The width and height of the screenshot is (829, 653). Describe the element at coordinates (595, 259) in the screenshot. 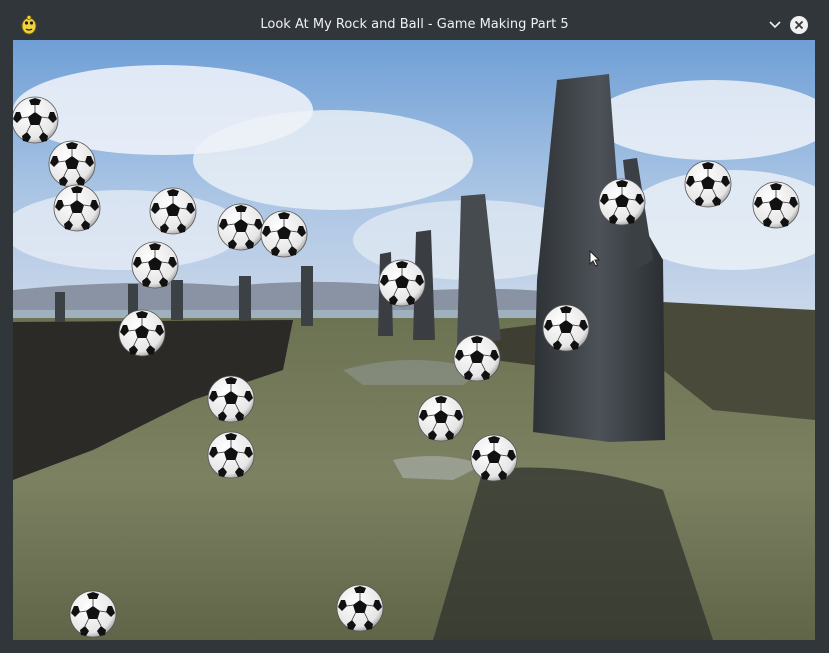

I see `mouse-pointer-icon` at that location.